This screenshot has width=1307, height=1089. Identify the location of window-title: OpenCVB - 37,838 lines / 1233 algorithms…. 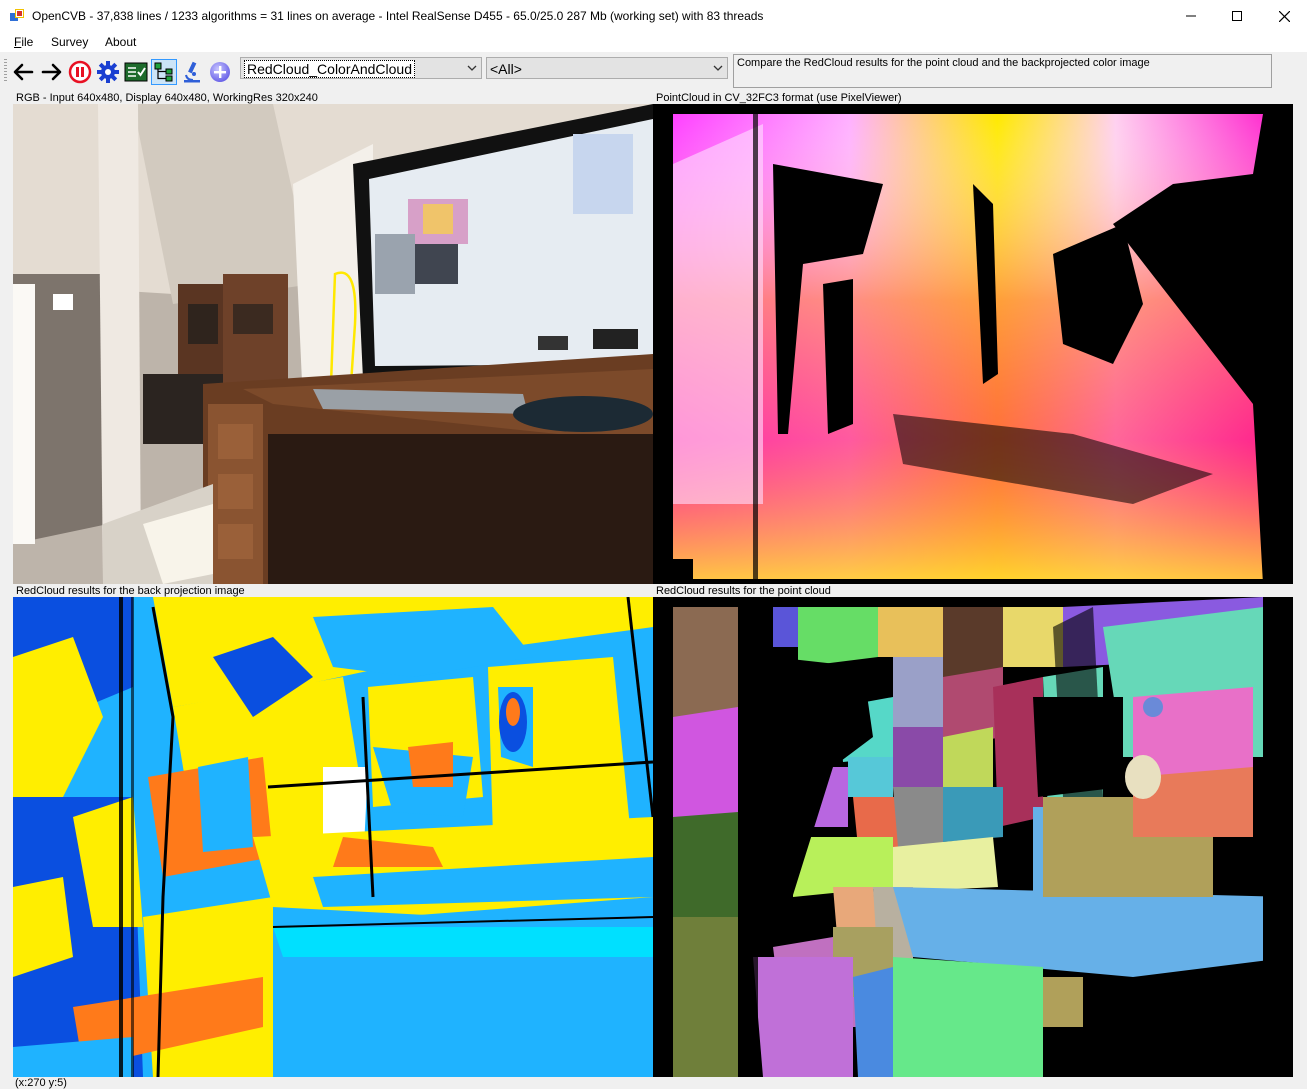
(398, 16).